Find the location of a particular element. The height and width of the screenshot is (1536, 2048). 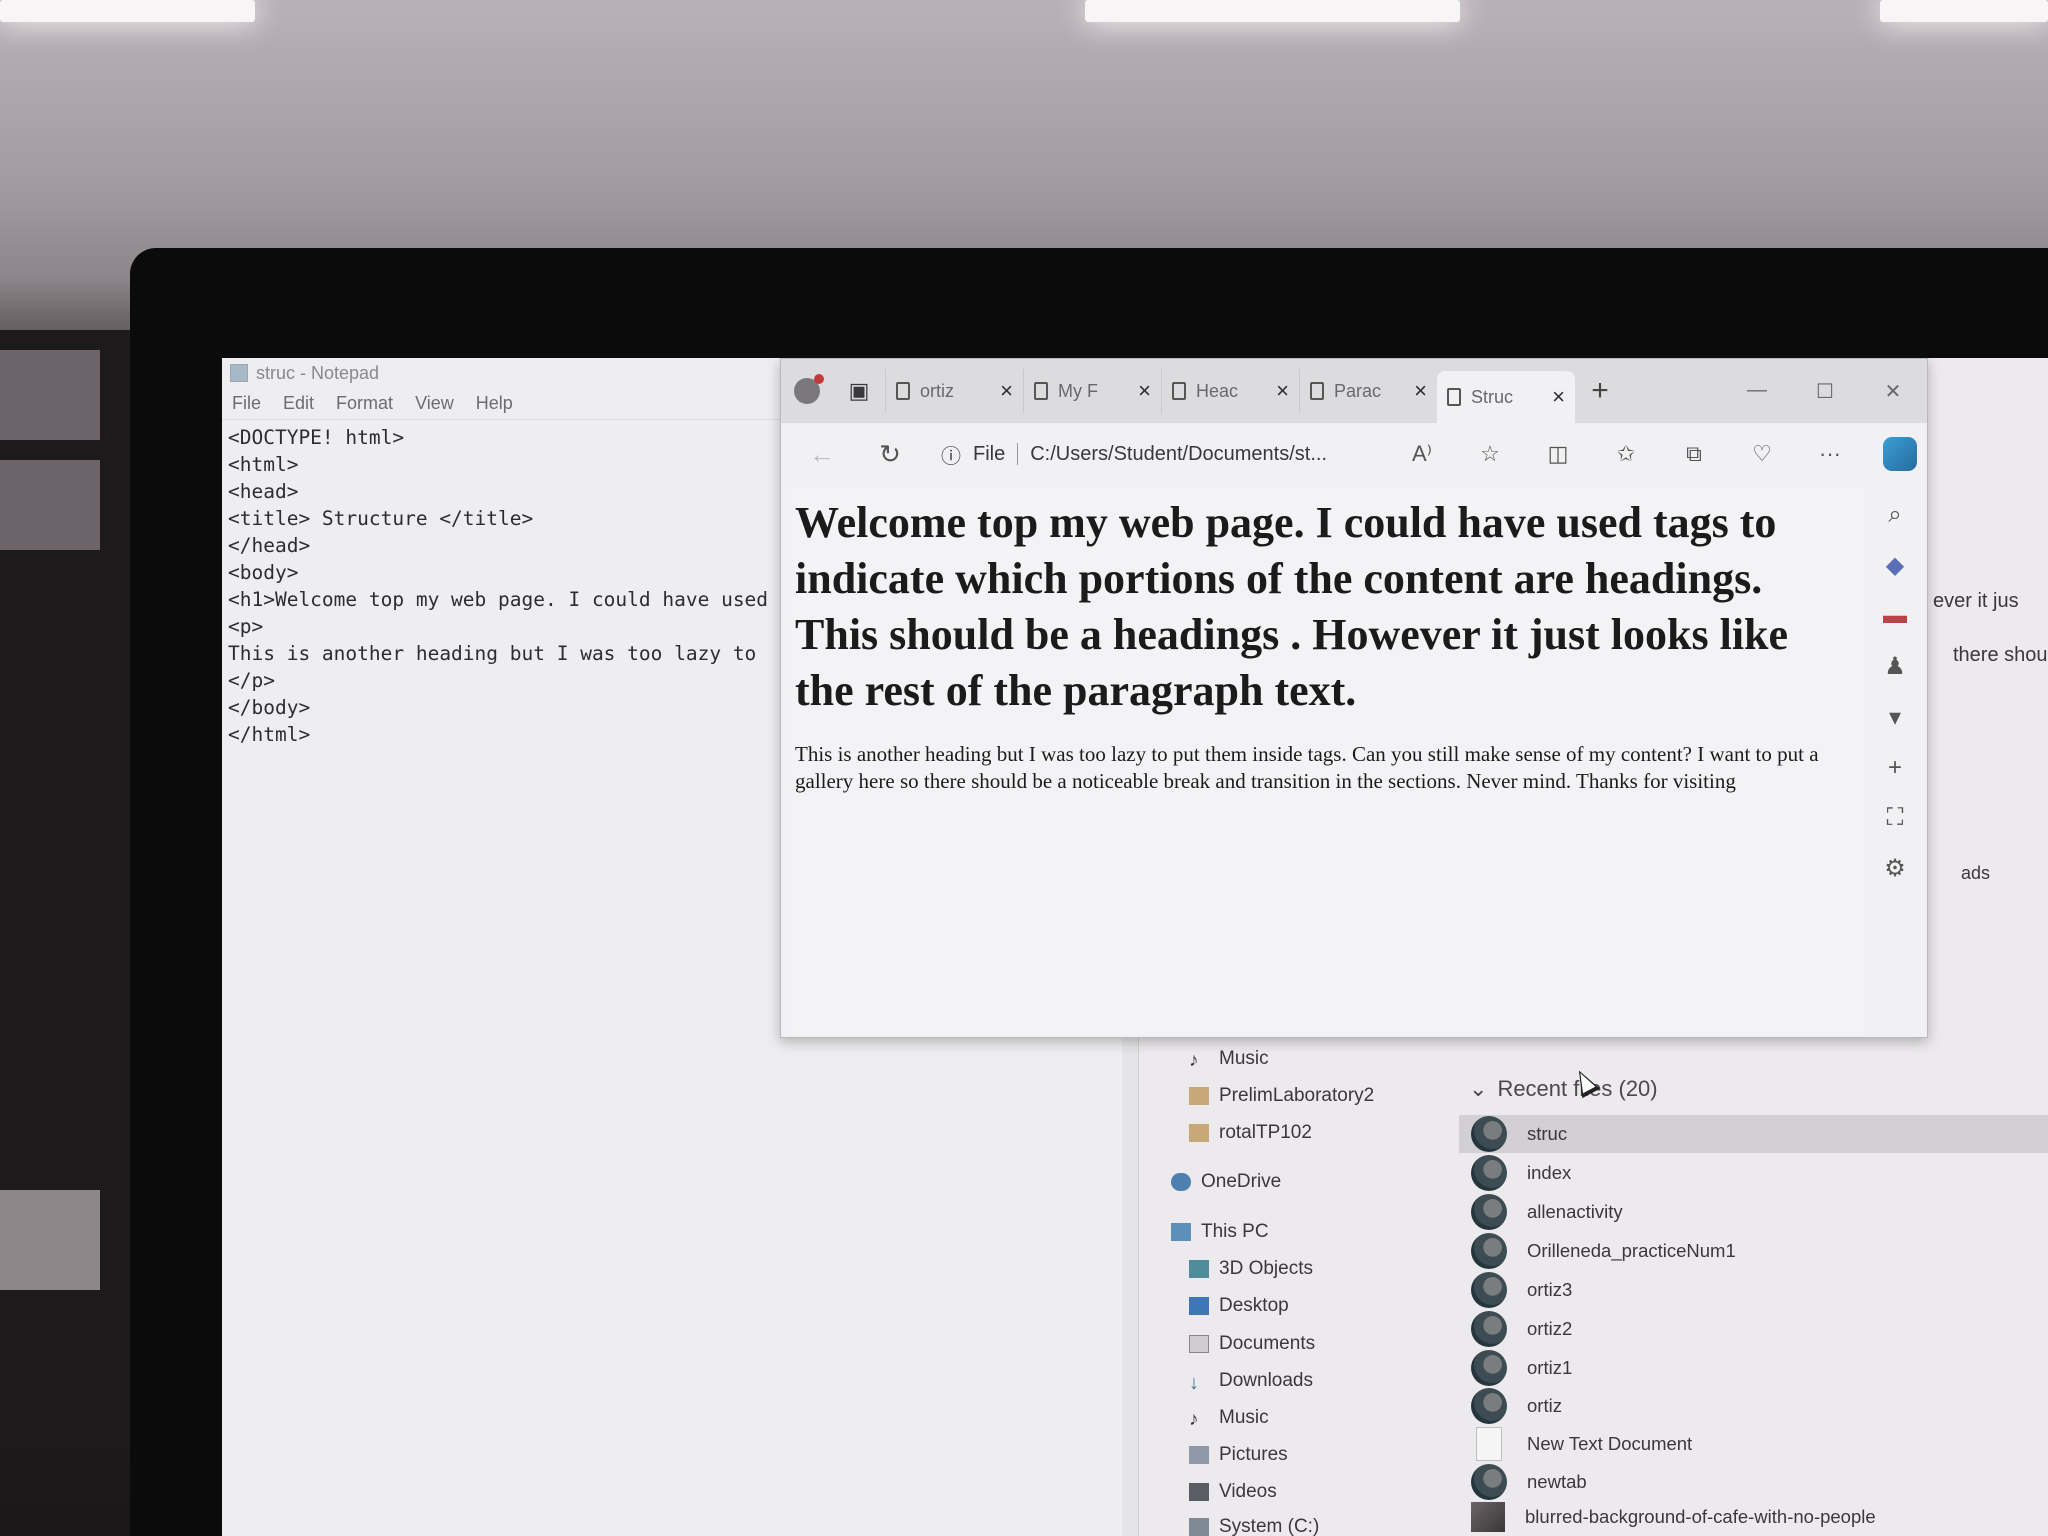

nav-item-rotaltp102: rotalTP102 is located at coordinates (1250, 1133).